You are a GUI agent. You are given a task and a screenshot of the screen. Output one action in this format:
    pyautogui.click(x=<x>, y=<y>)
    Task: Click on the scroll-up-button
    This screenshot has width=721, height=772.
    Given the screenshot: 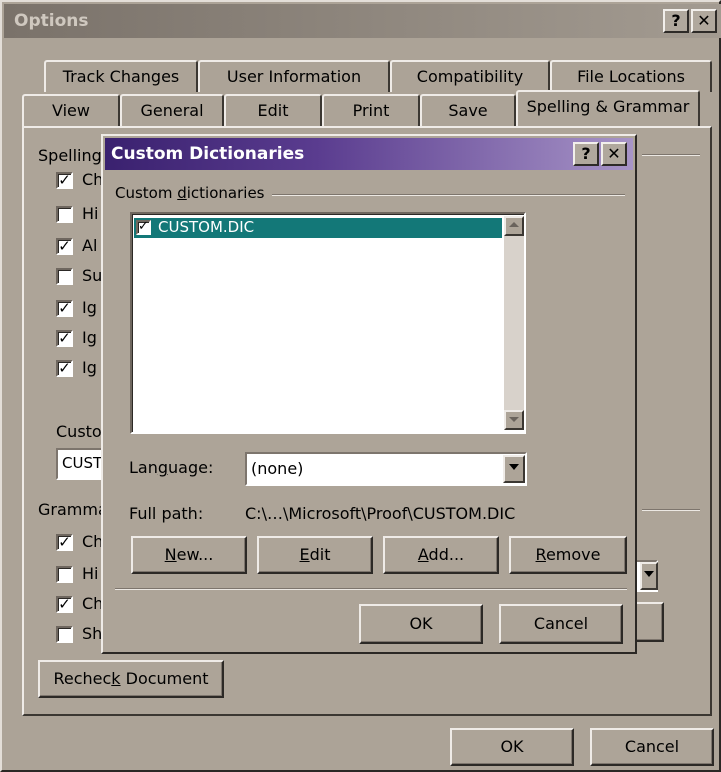 What is the action you would take?
    pyautogui.click(x=514, y=226)
    